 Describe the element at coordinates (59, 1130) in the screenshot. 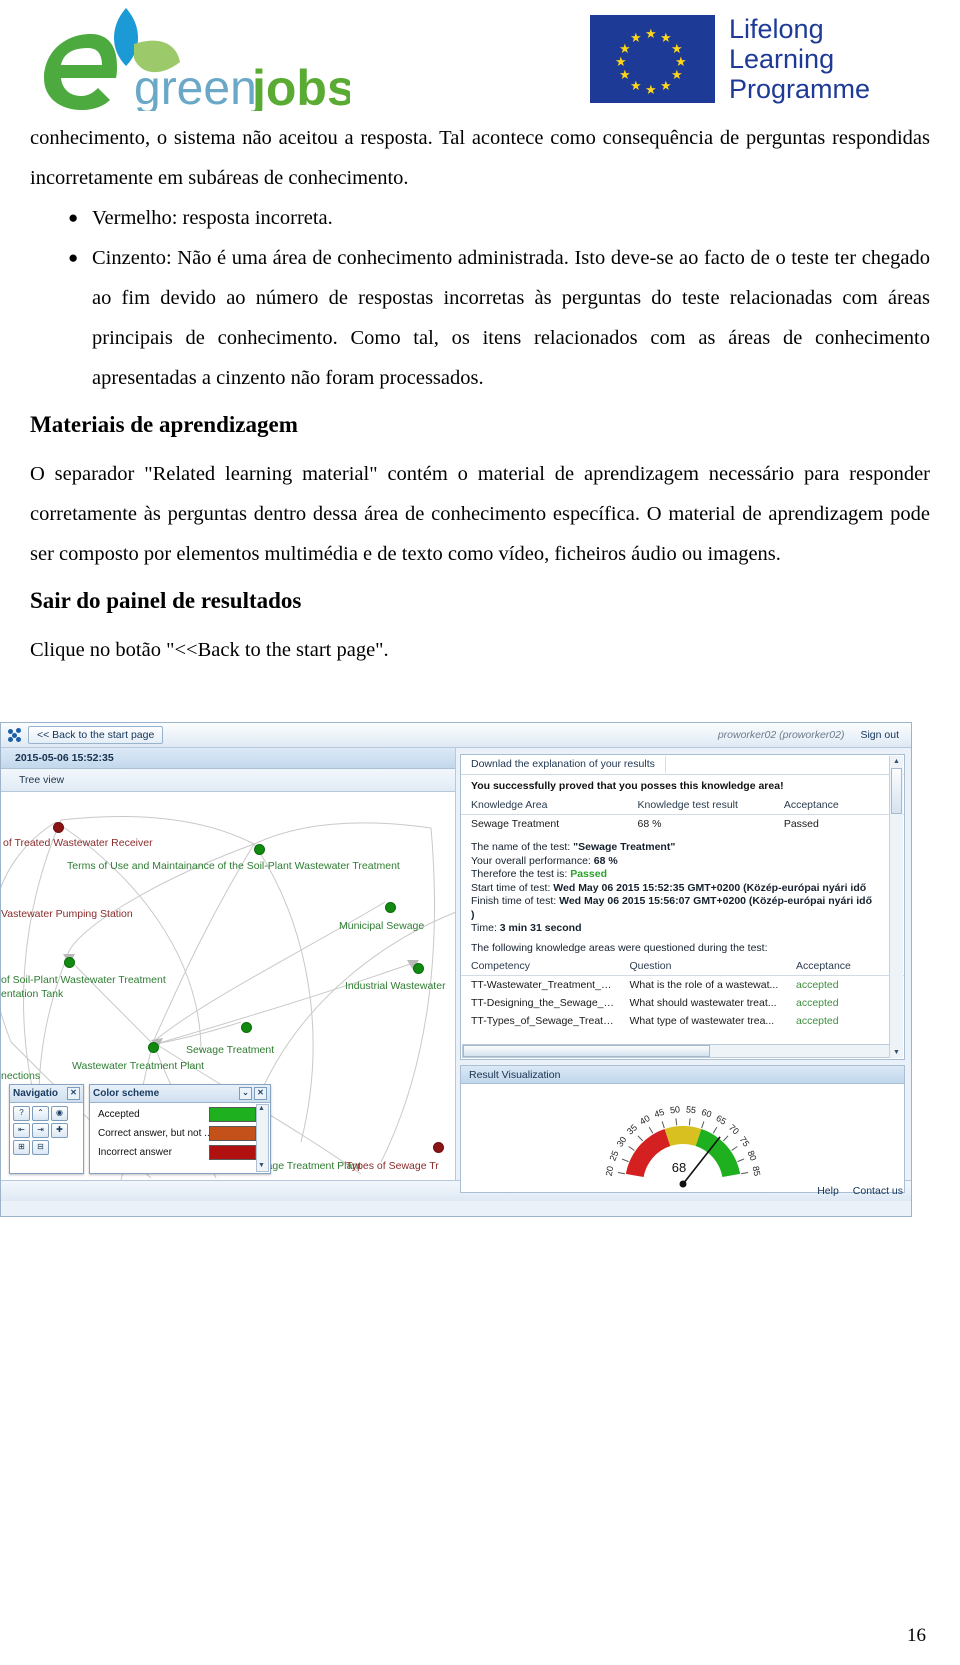

I see `navigator-button: ✚` at that location.